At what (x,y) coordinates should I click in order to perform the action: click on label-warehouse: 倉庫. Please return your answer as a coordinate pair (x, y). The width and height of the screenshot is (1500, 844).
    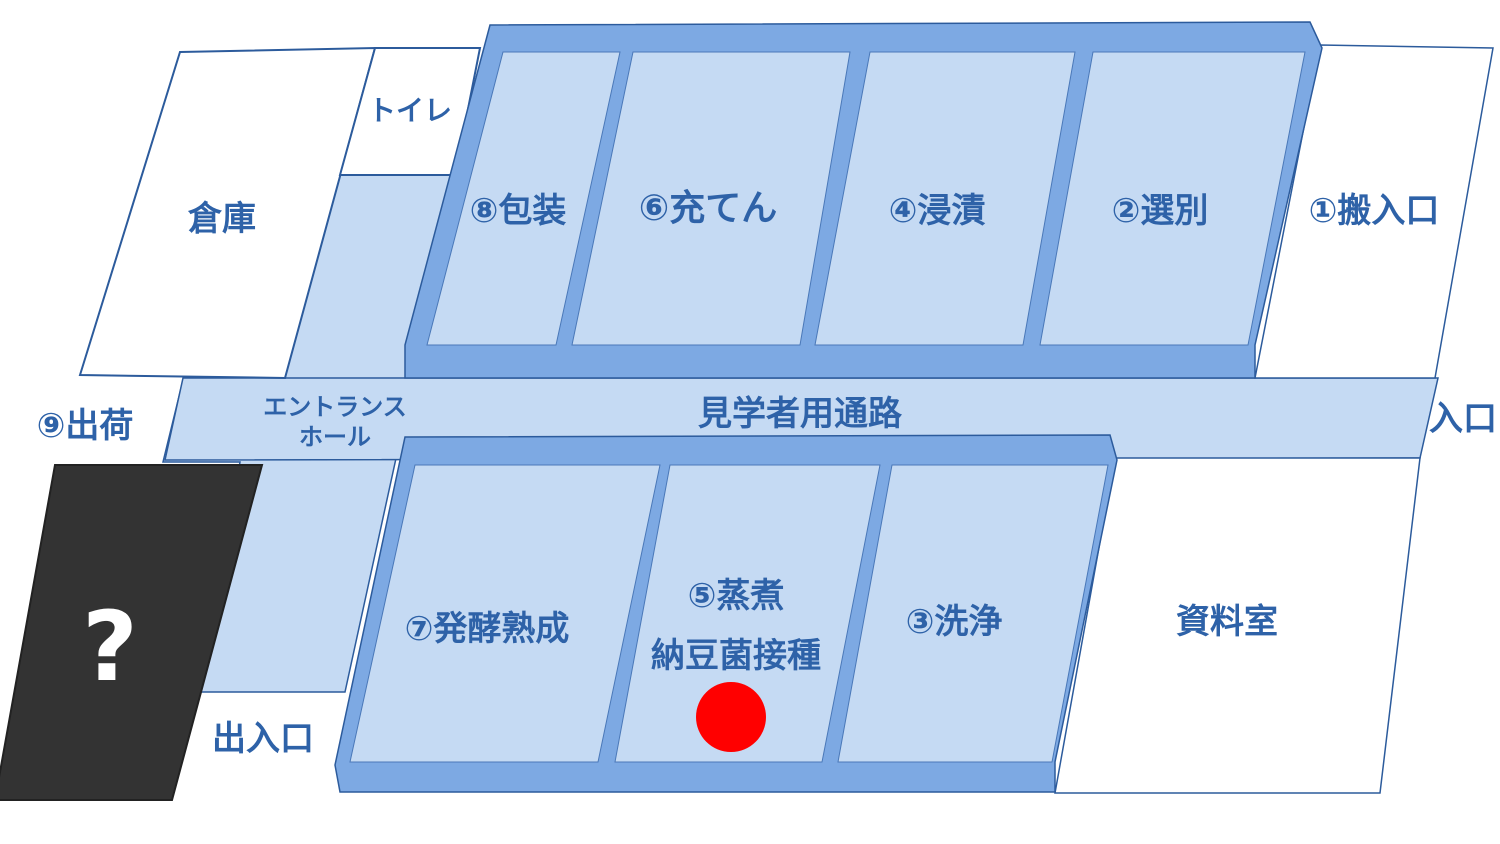
    Looking at the image, I should click on (221, 219).